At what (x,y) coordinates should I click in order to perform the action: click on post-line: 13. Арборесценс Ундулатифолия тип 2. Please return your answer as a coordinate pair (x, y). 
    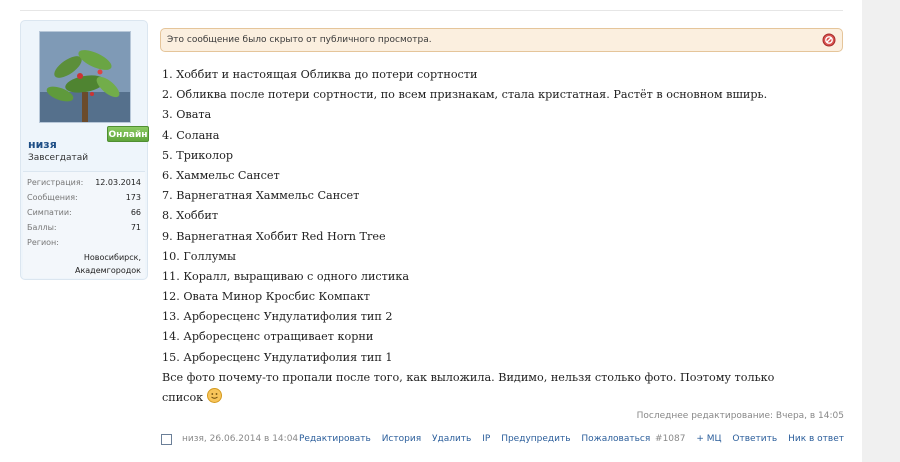
    Looking at the image, I should click on (277, 317).